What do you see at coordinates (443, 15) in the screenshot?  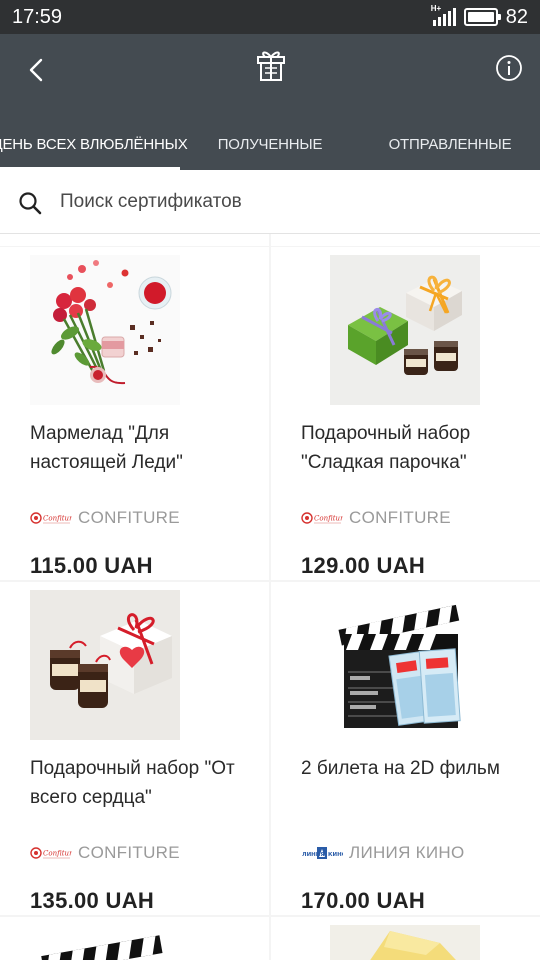 I see `signal-icon: H+` at bounding box center [443, 15].